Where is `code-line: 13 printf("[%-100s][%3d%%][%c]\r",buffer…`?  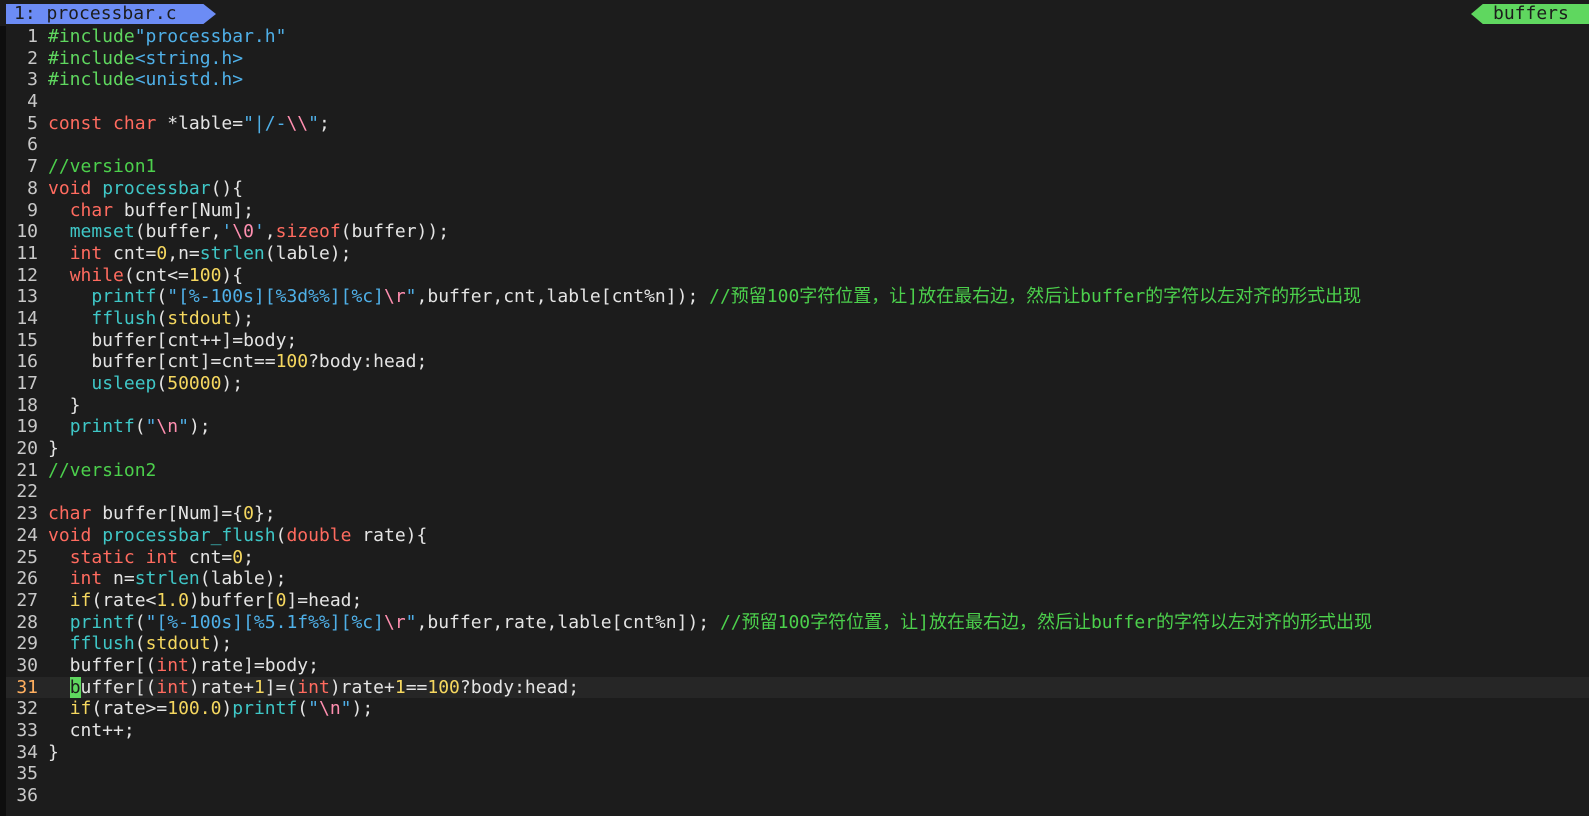 code-line: 13 printf("[%-100s][%3d%%][%c]\r",buffer… is located at coordinates (797, 297).